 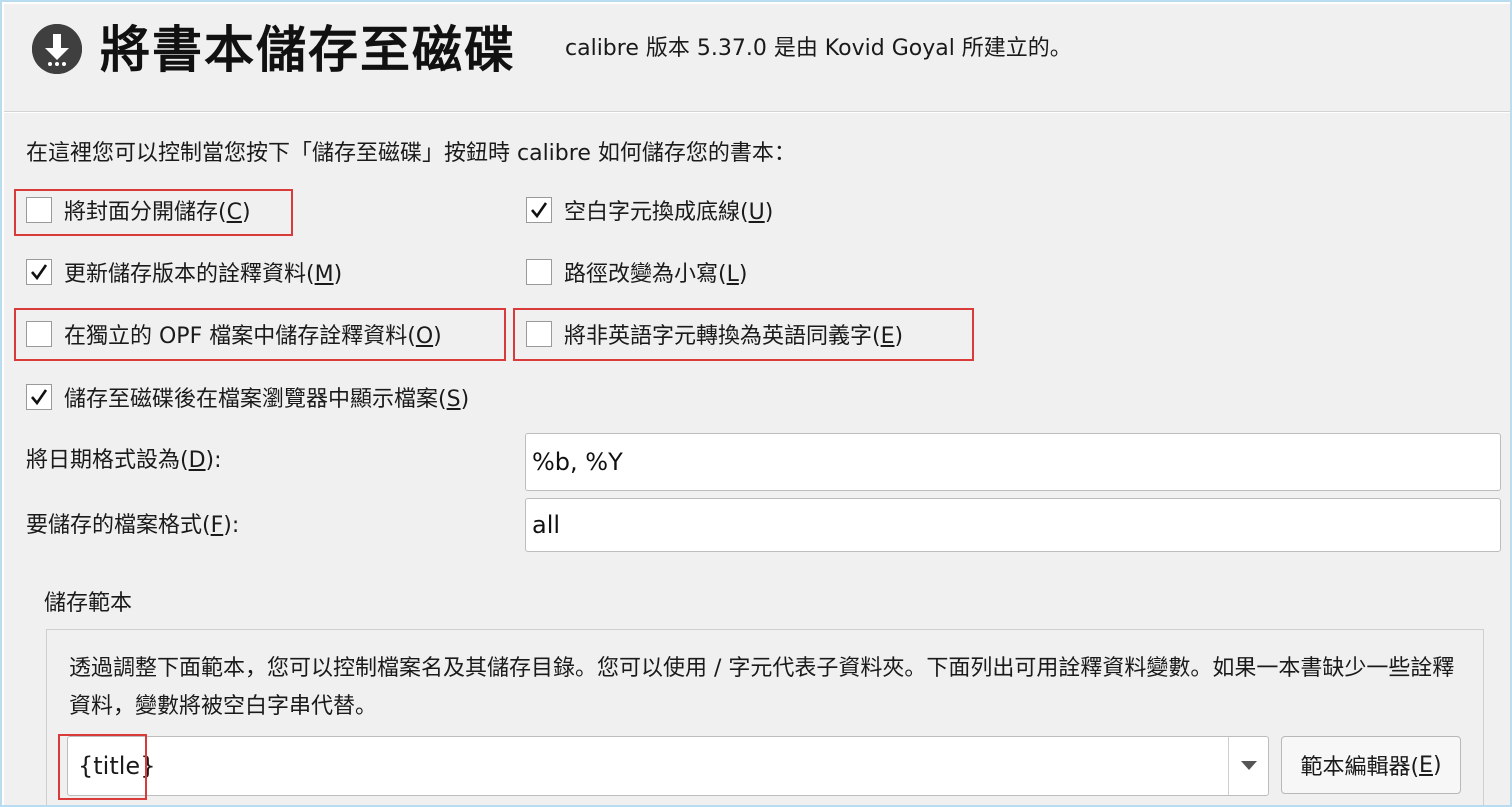 I want to click on date-format-label: 將日期格式設為(D):, so click(x=124, y=460).